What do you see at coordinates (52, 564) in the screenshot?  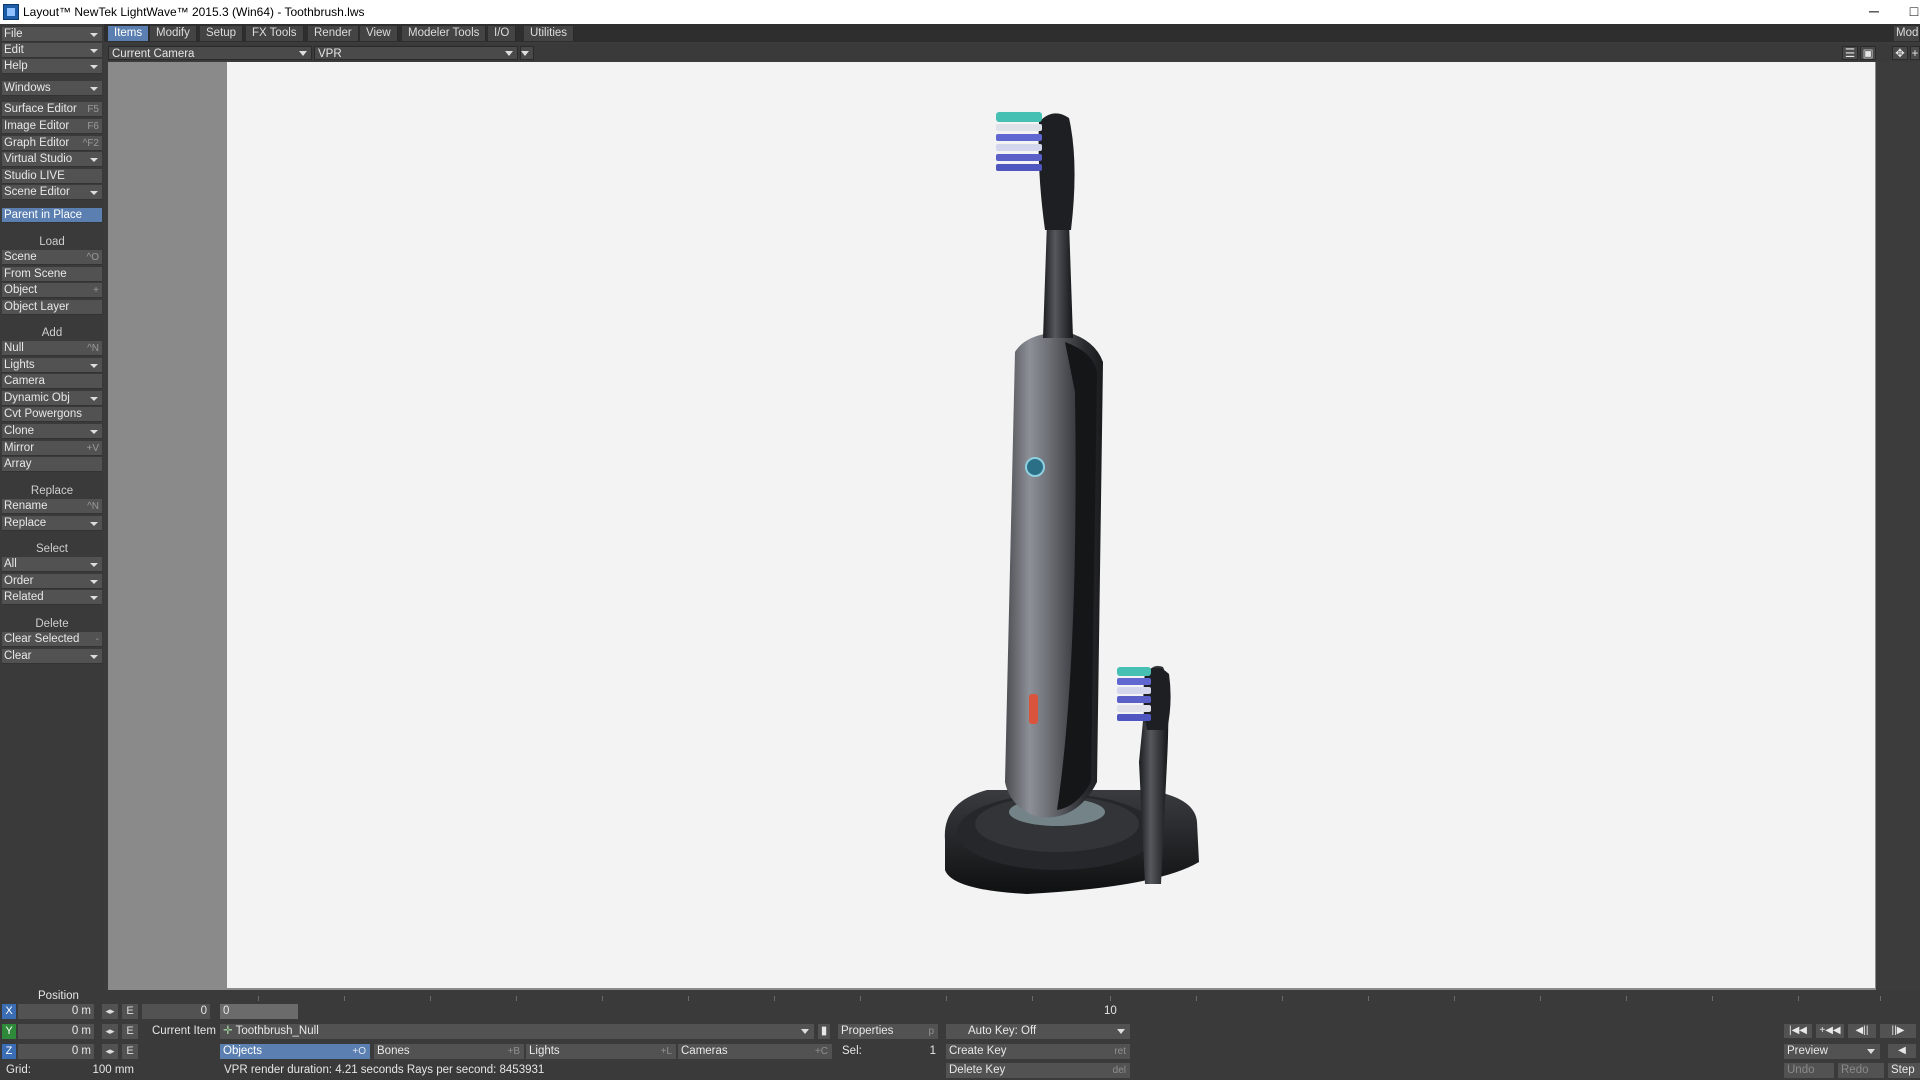 I see `select-all-menu: All` at bounding box center [52, 564].